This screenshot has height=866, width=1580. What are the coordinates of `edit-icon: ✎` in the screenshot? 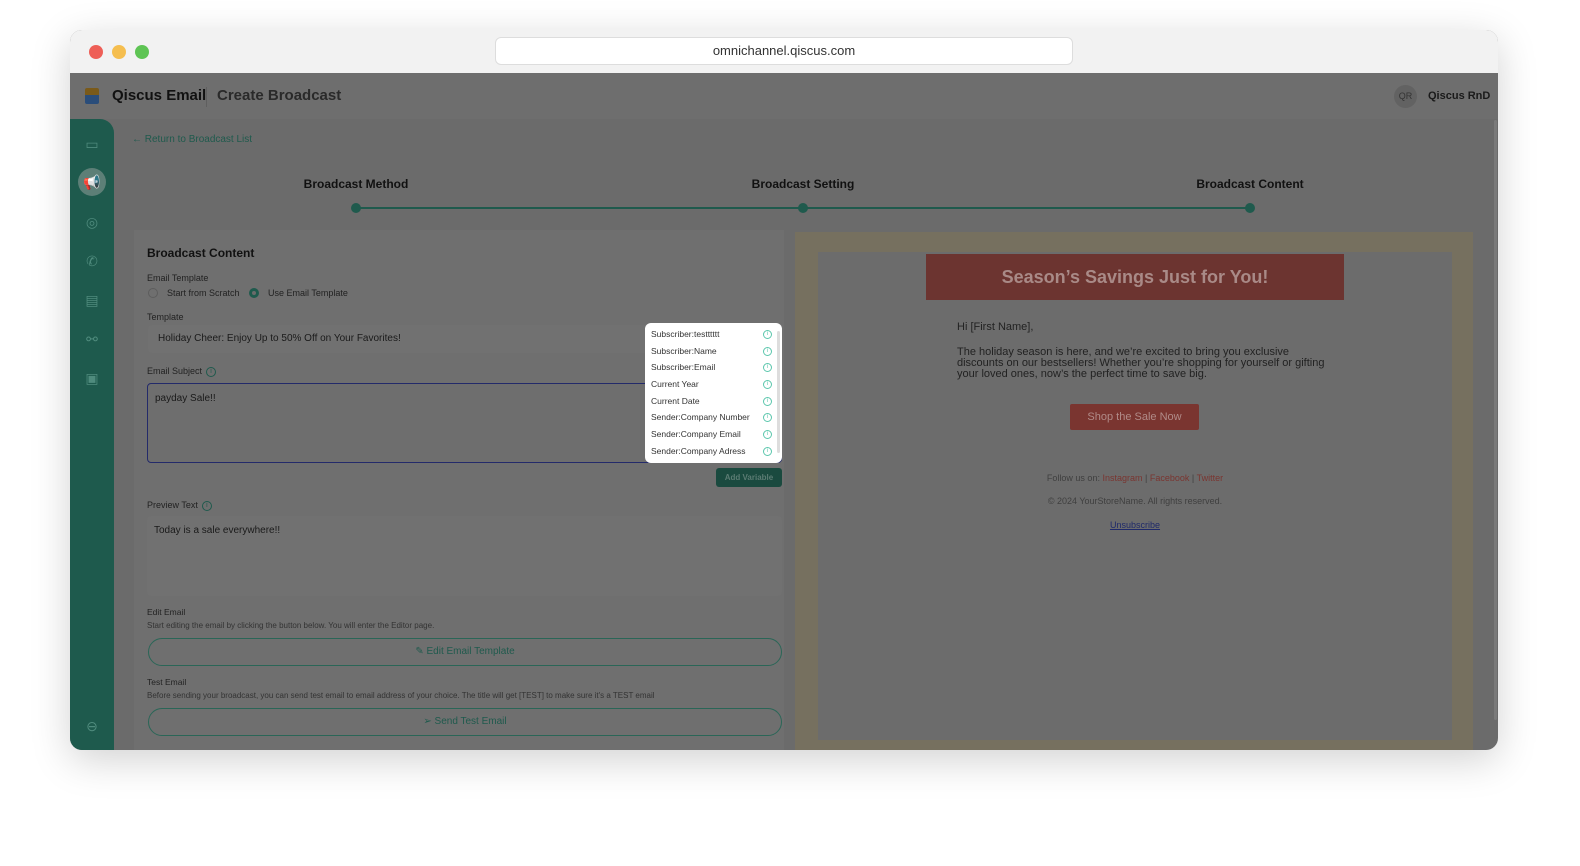 It's located at (421, 651).